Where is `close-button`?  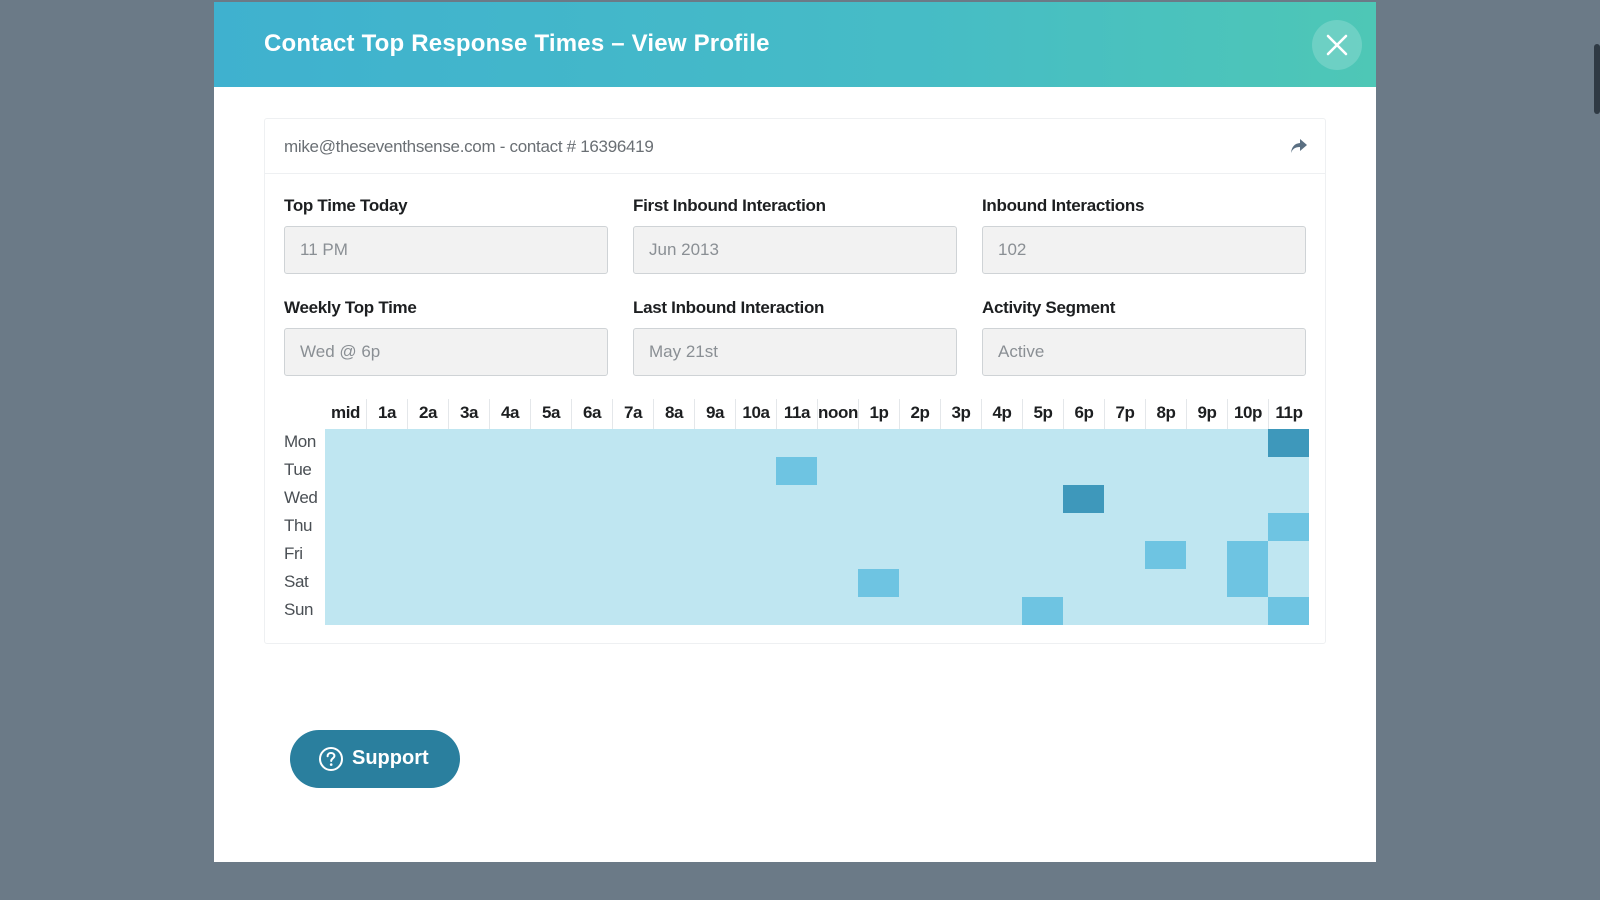 close-button is located at coordinates (1337, 45).